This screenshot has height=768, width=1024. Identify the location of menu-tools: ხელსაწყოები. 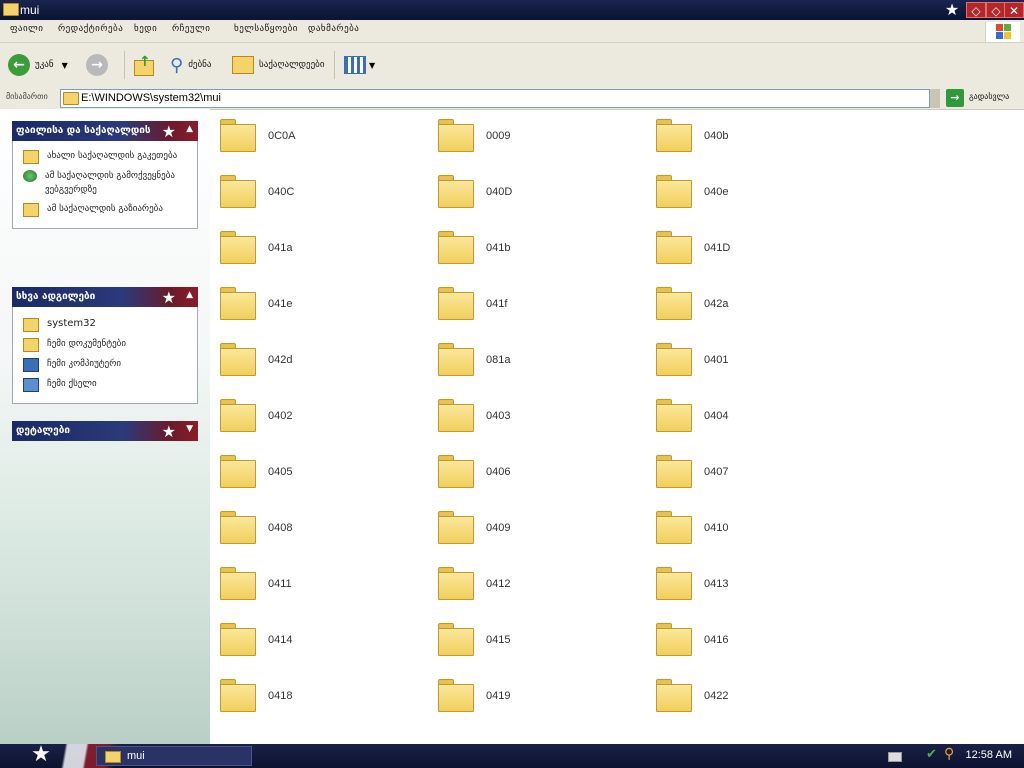
(266, 29).